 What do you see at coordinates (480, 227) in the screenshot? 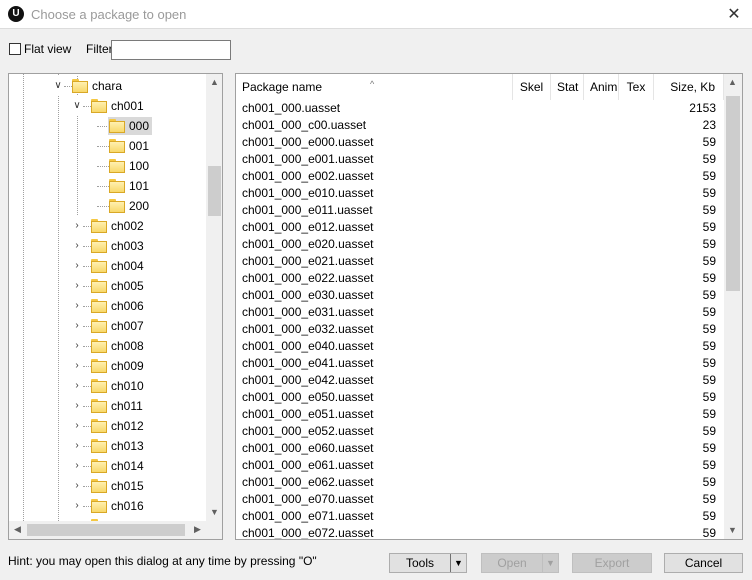
I see `table-row: ch001_000_e012.uasset 59` at bounding box center [480, 227].